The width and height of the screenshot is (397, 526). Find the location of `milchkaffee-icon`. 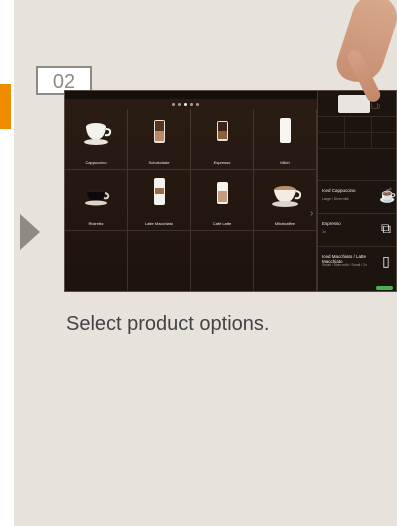

milchkaffee-icon is located at coordinates (286, 196).